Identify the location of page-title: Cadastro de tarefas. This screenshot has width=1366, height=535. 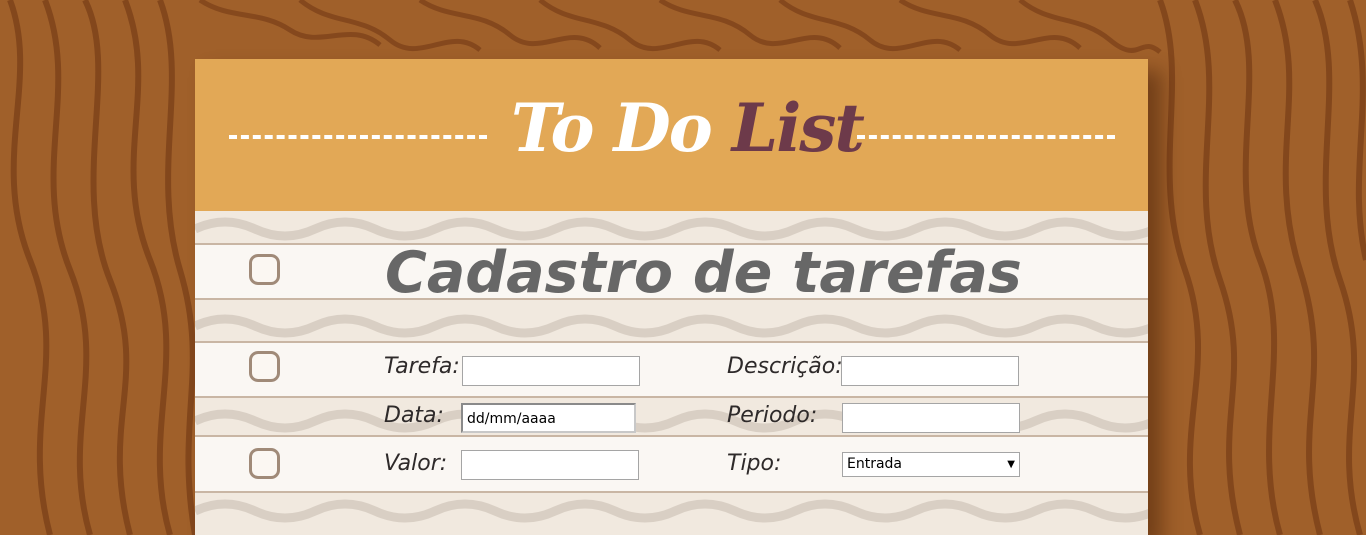
(703, 273).